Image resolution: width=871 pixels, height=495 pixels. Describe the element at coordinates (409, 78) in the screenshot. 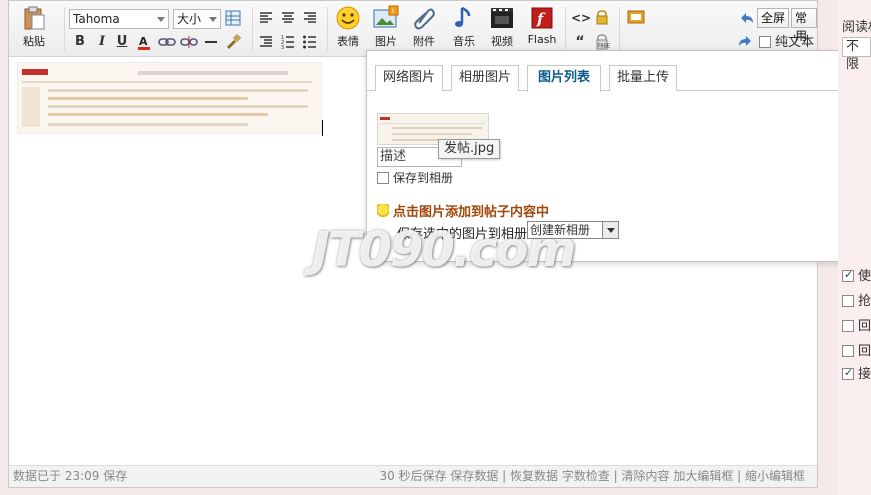

I see `tab-web-image: 网络图片` at that location.